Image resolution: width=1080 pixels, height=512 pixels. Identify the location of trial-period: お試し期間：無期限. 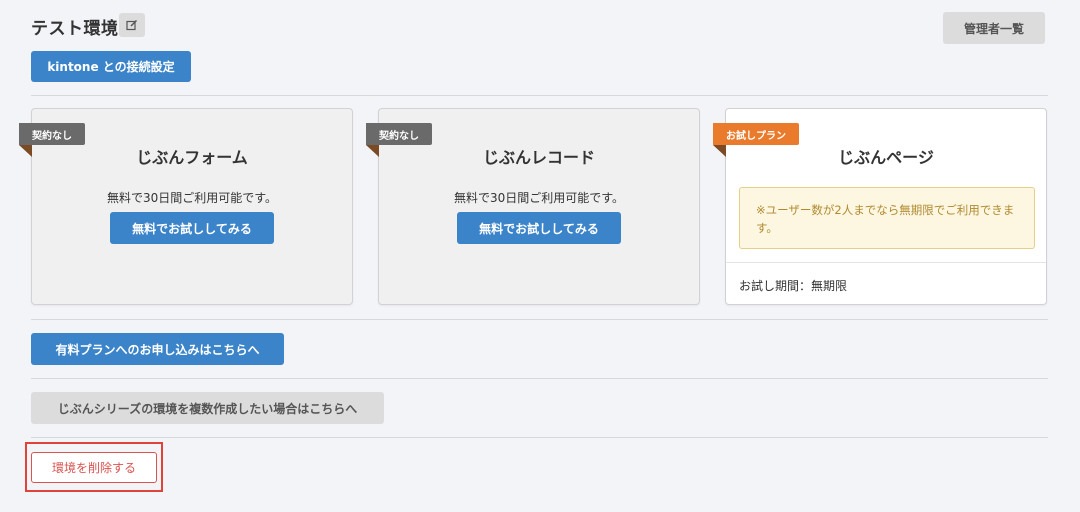
(793, 286).